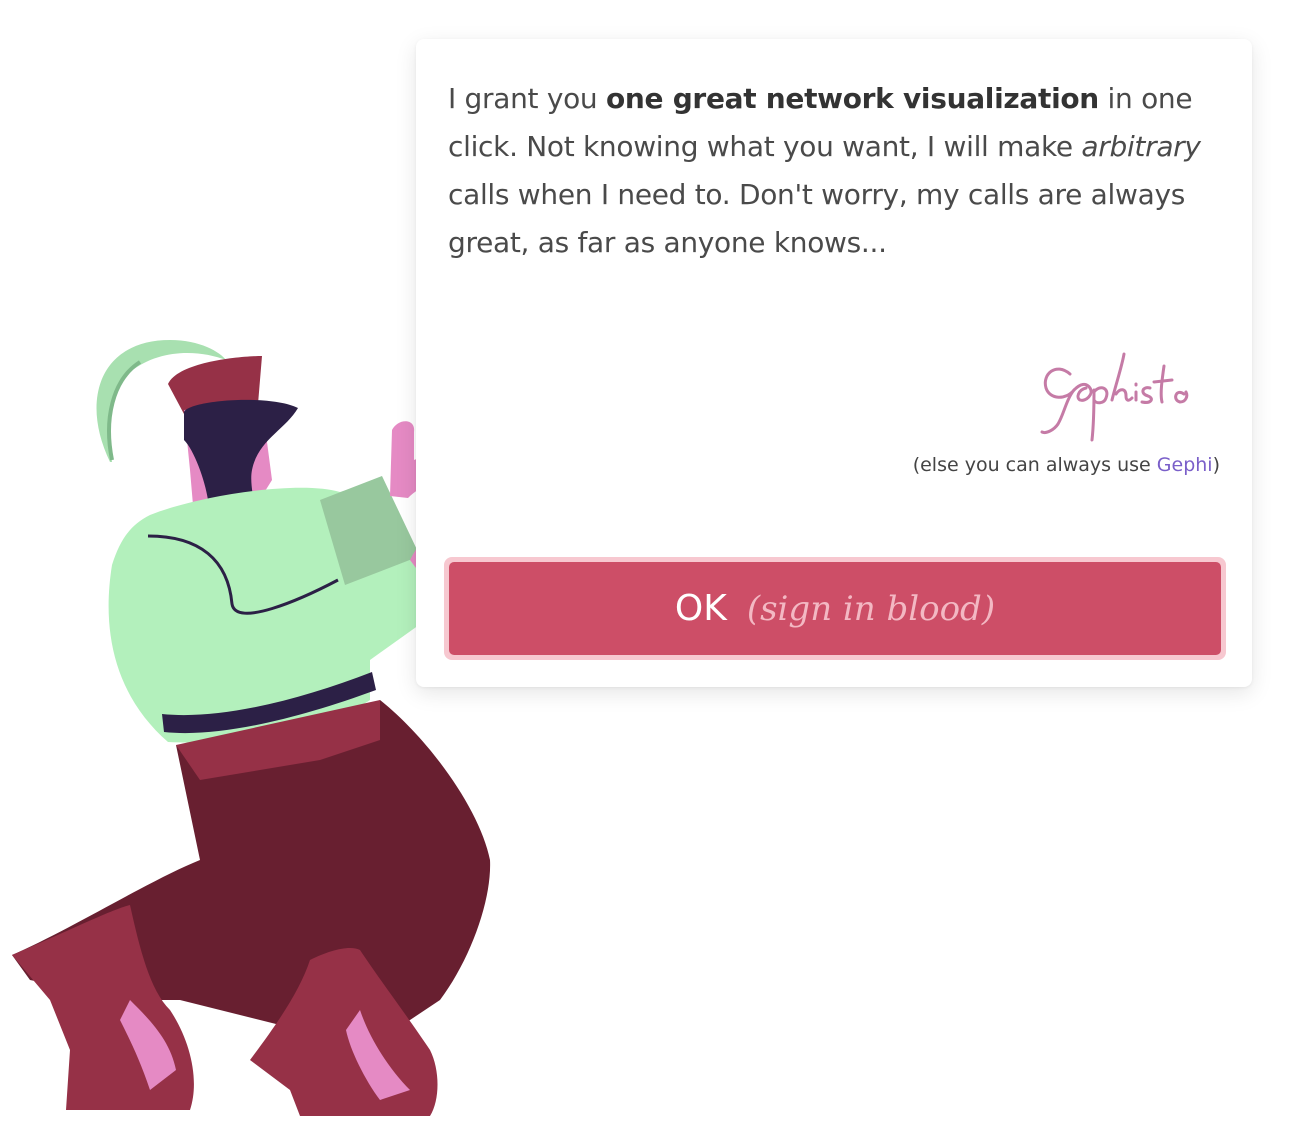  Describe the element at coordinates (1114, 397) in the screenshot. I see `gephisto-signature` at that location.